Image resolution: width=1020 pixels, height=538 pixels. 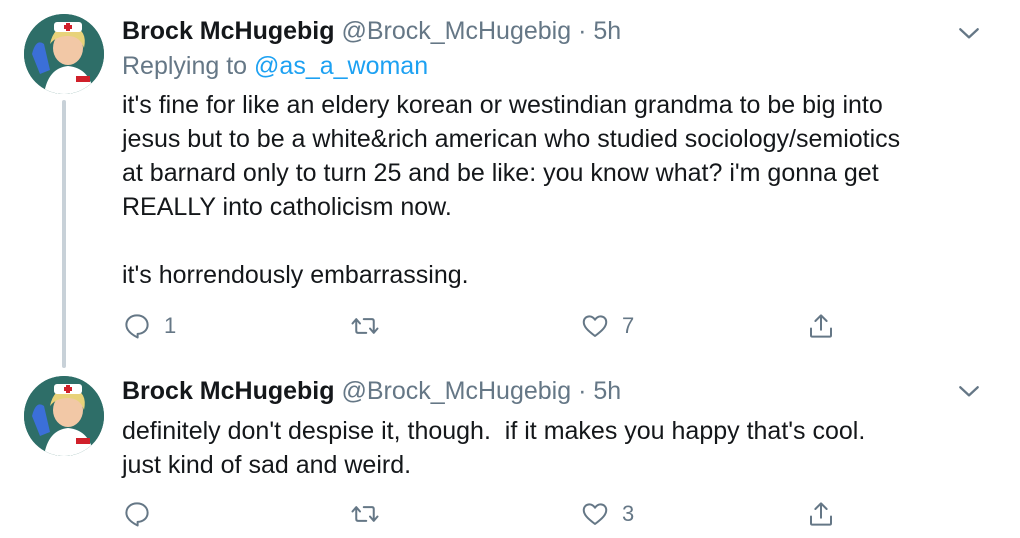 I want to click on like-button: 7, so click(x=607, y=326).